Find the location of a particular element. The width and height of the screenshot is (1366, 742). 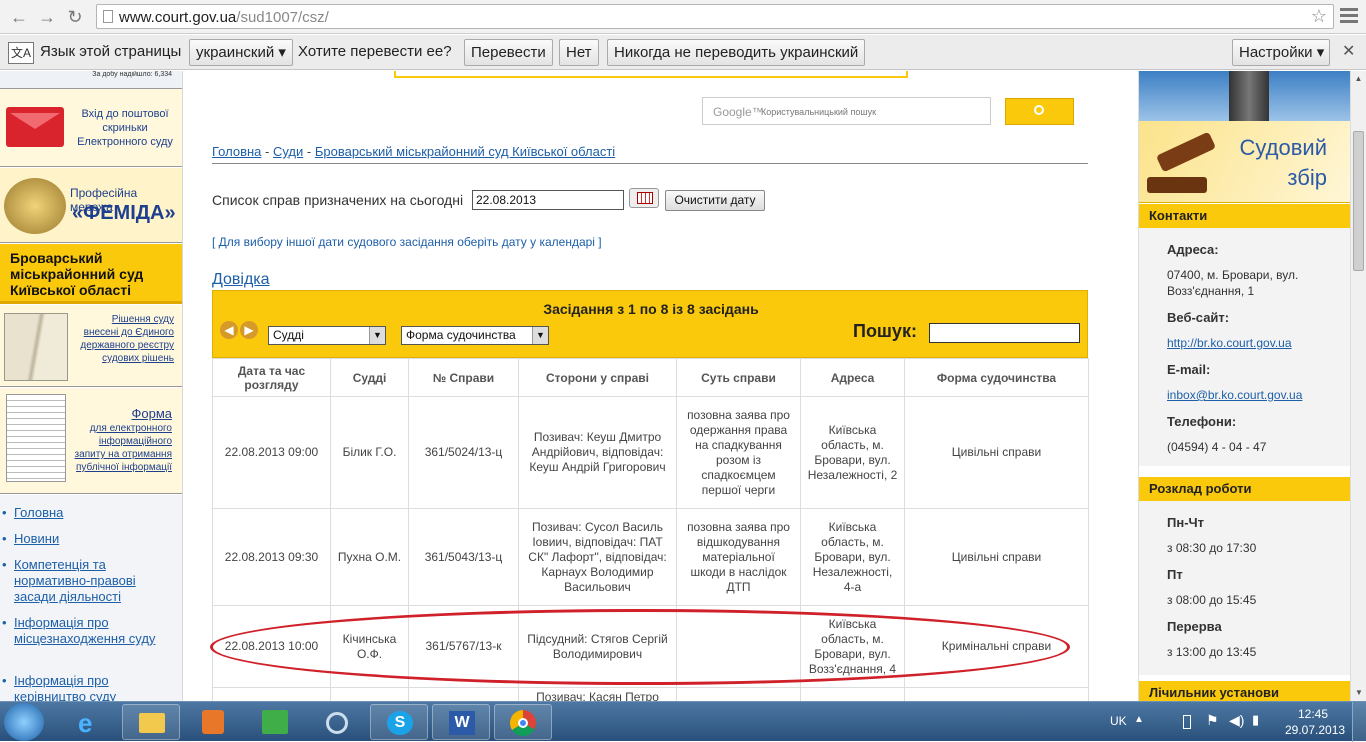

chevron-down-icon: ▼ is located at coordinates (377, 335).